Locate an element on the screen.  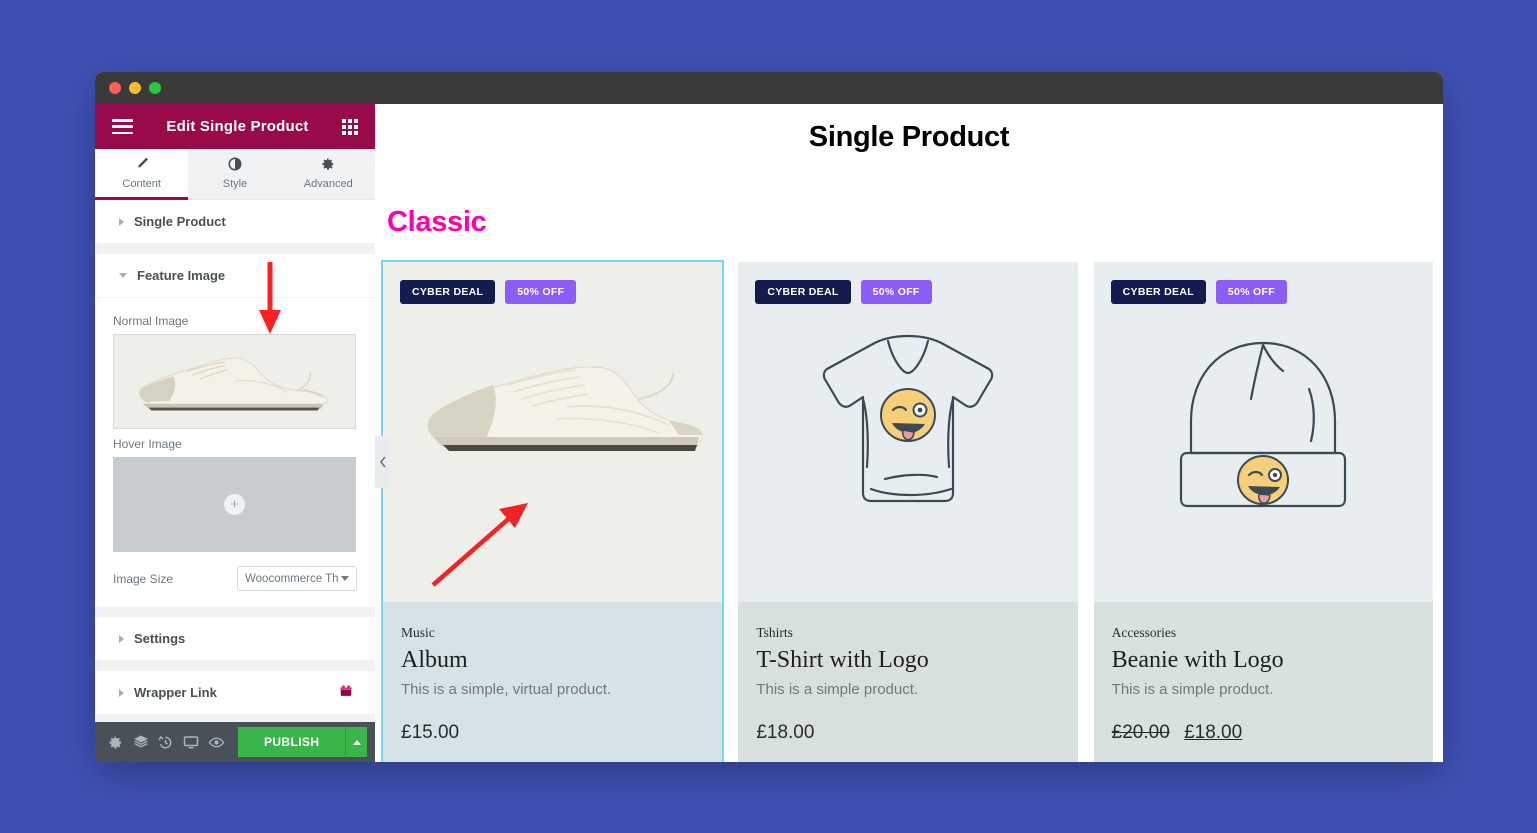
product-price: £20.00 £18.00 is located at coordinates (1263, 733).